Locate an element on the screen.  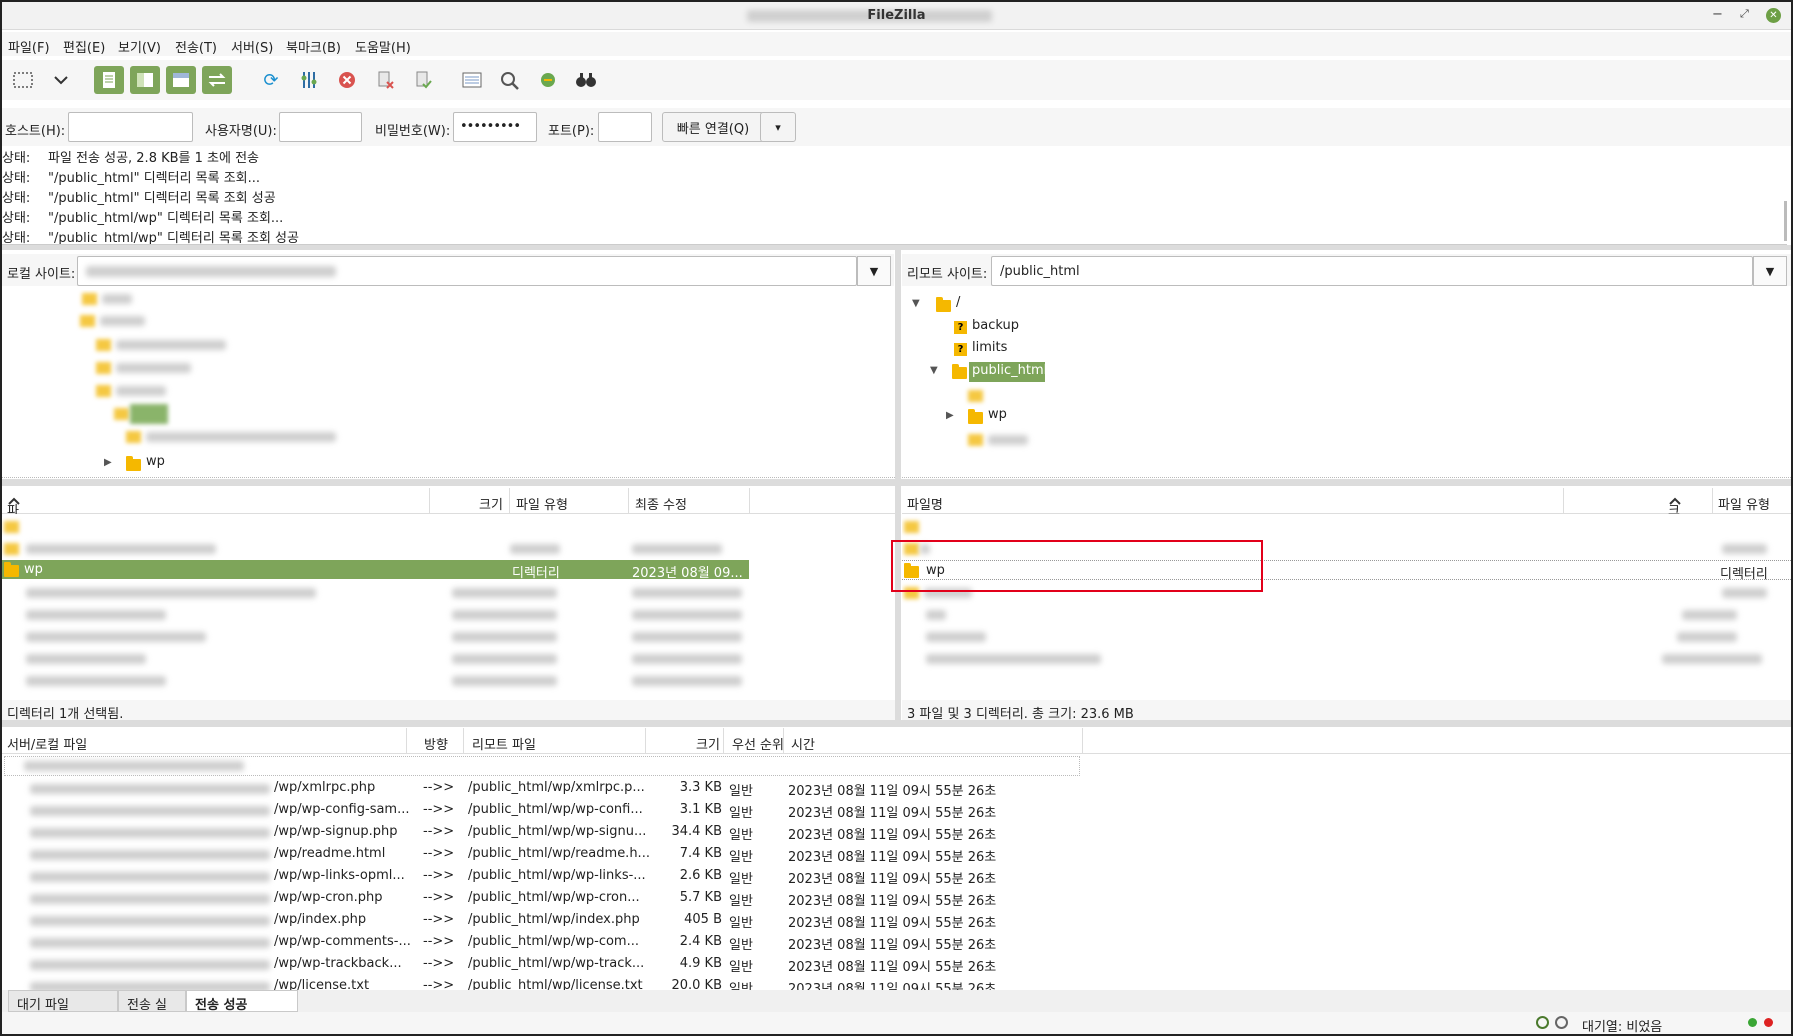
menu-view: 보기(V) is located at coordinates (139, 46).